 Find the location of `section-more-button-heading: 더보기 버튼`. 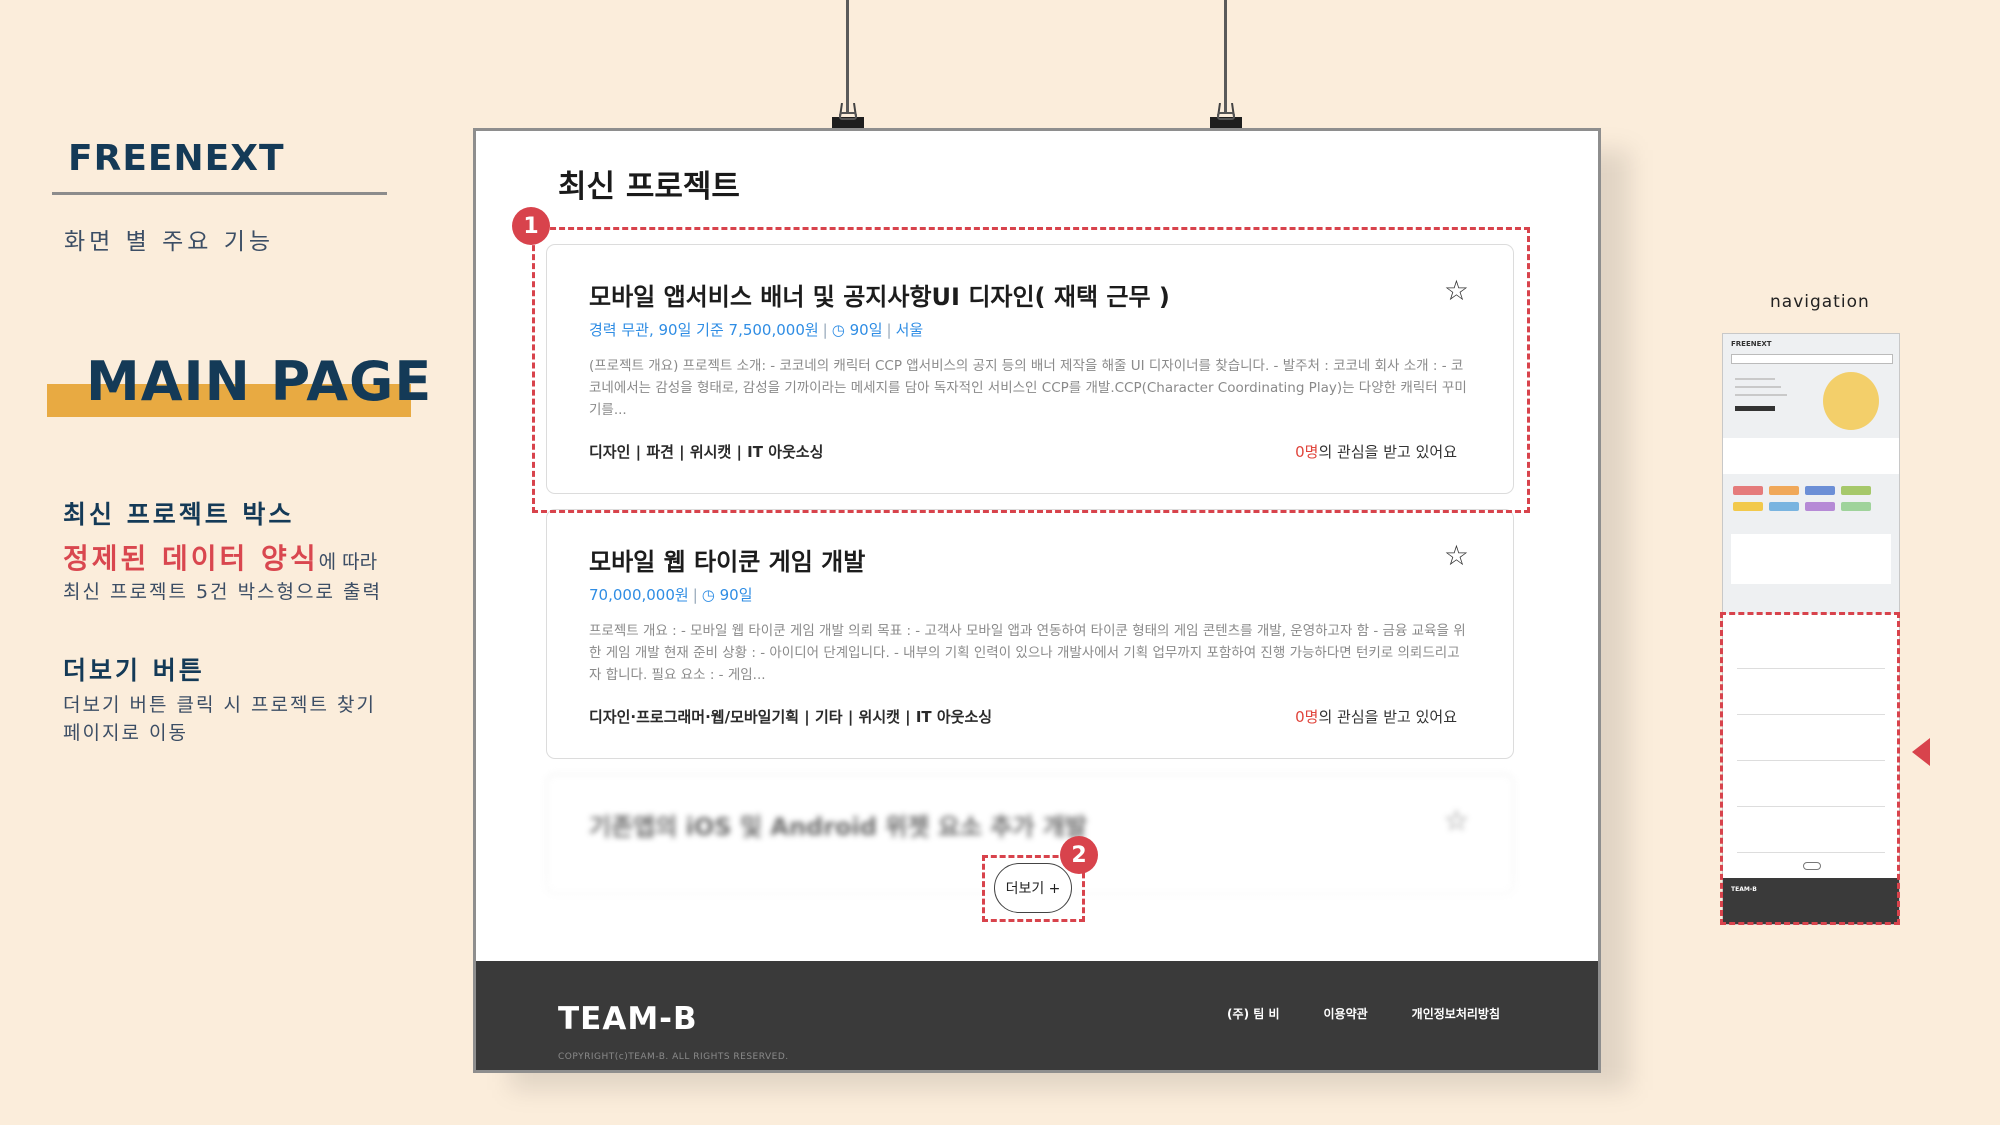

section-more-button-heading: 더보기 버튼 is located at coordinates (134, 670).